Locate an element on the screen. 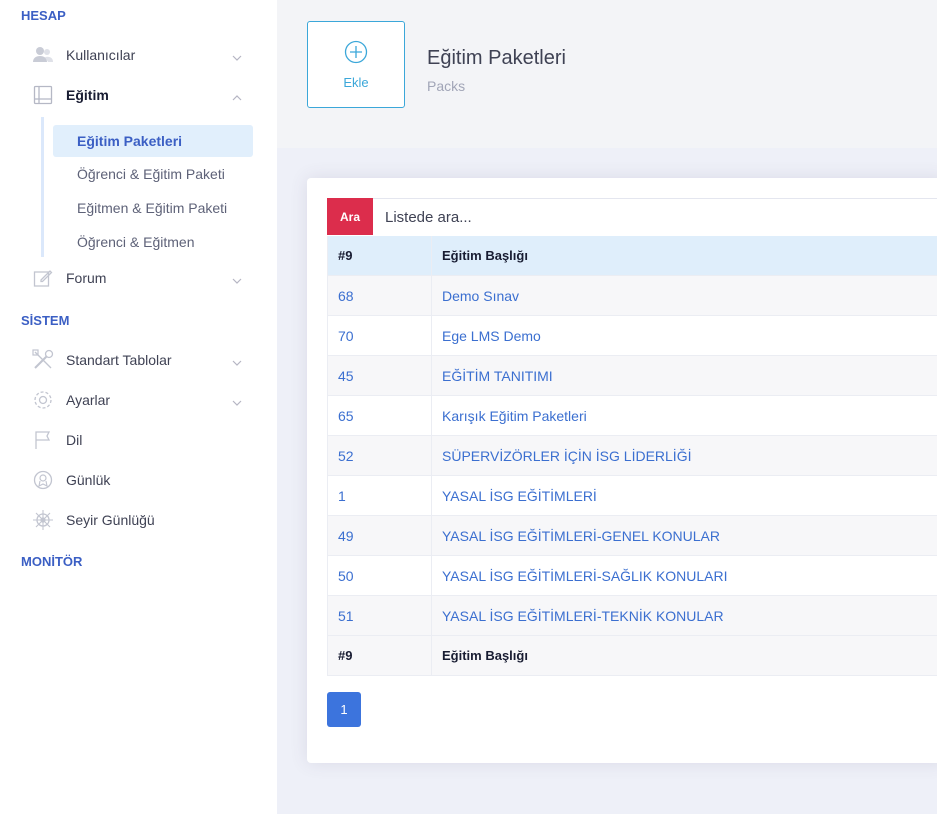 The height and width of the screenshot is (814, 937). table-row: 1 YASAL İSG EĞİTİMLERİ is located at coordinates (632, 495).